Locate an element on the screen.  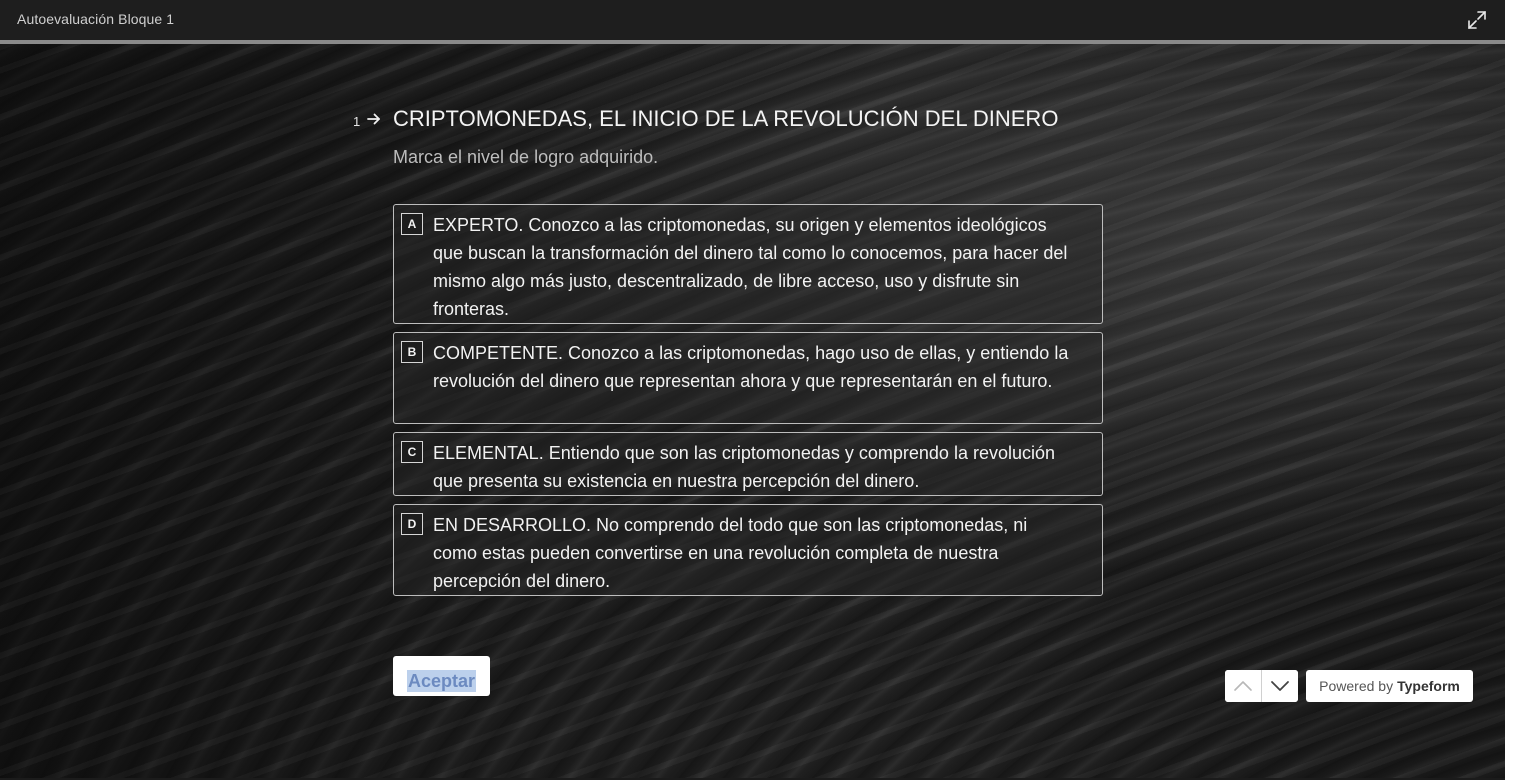
choice-key: A is located at coordinates (412, 224).